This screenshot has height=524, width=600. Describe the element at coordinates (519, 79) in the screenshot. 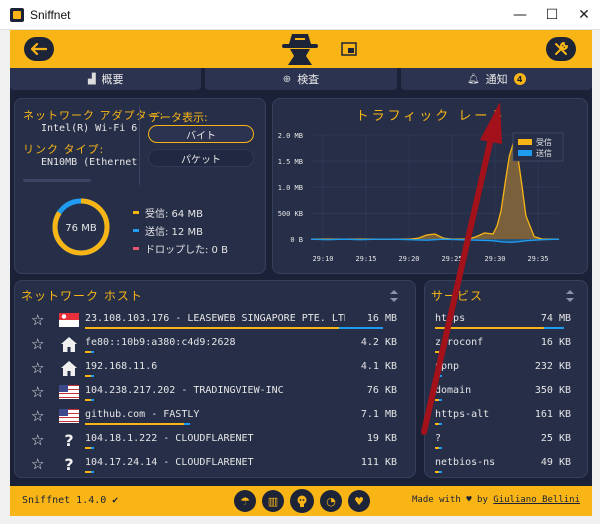

I see `notification-count-badge: 4` at that location.